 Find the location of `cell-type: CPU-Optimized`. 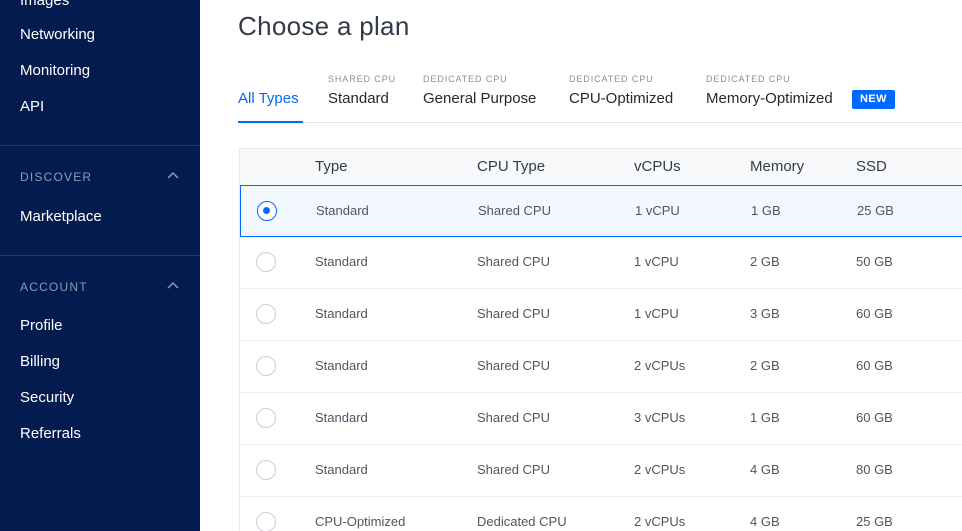

cell-type: CPU-Optimized is located at coordinates (360, 521).